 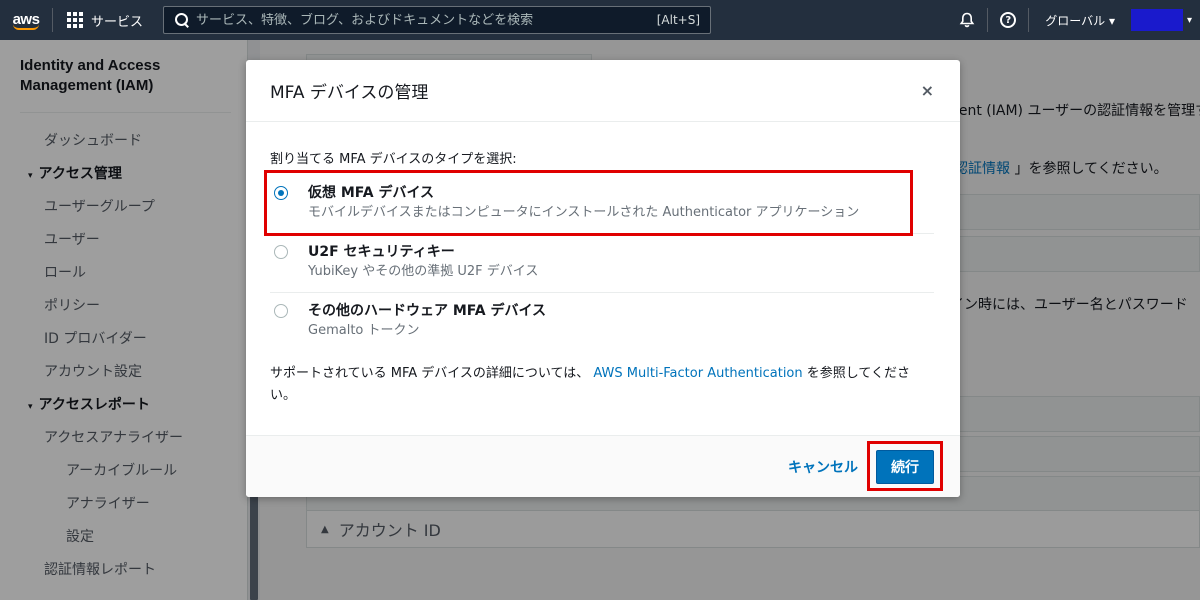 I want to click on dialog-title: MFA デバイスの管理, so click(x=349, y=93).